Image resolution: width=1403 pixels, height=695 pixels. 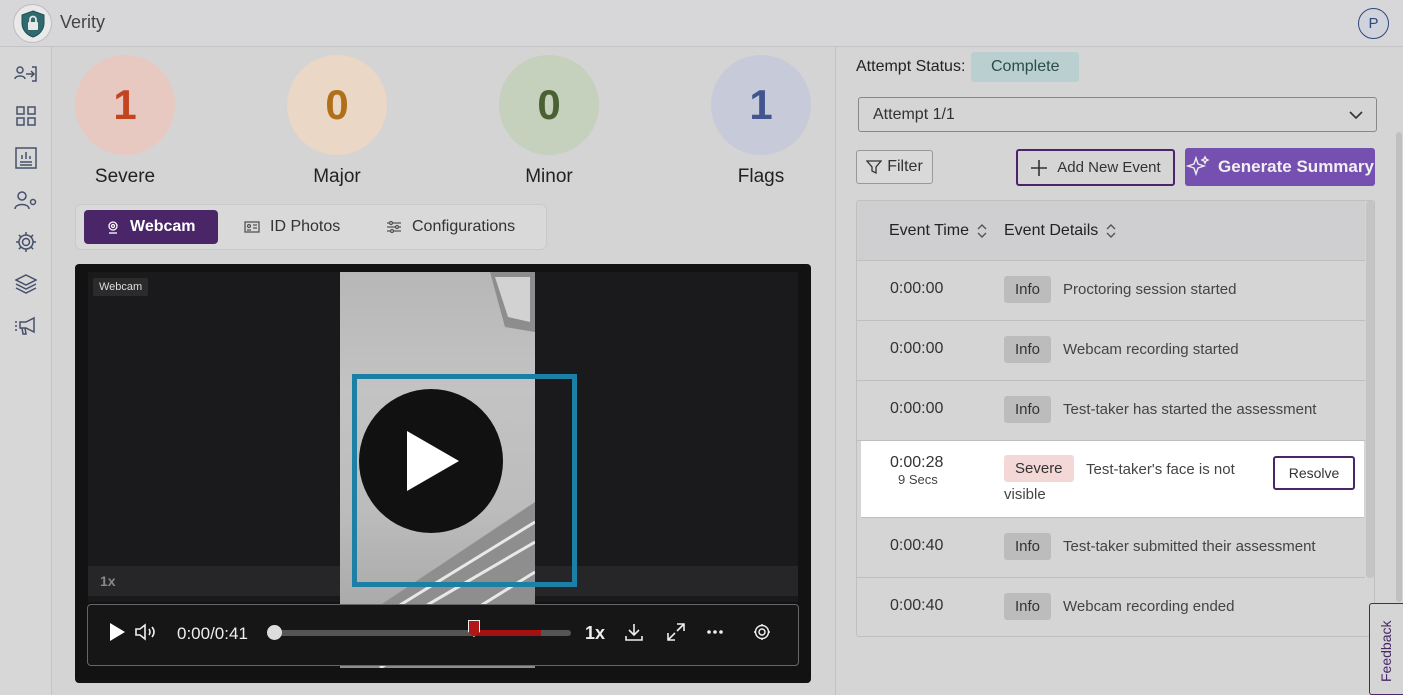 I want to click on chevron-down-icon, so click(x=1356, y=115).